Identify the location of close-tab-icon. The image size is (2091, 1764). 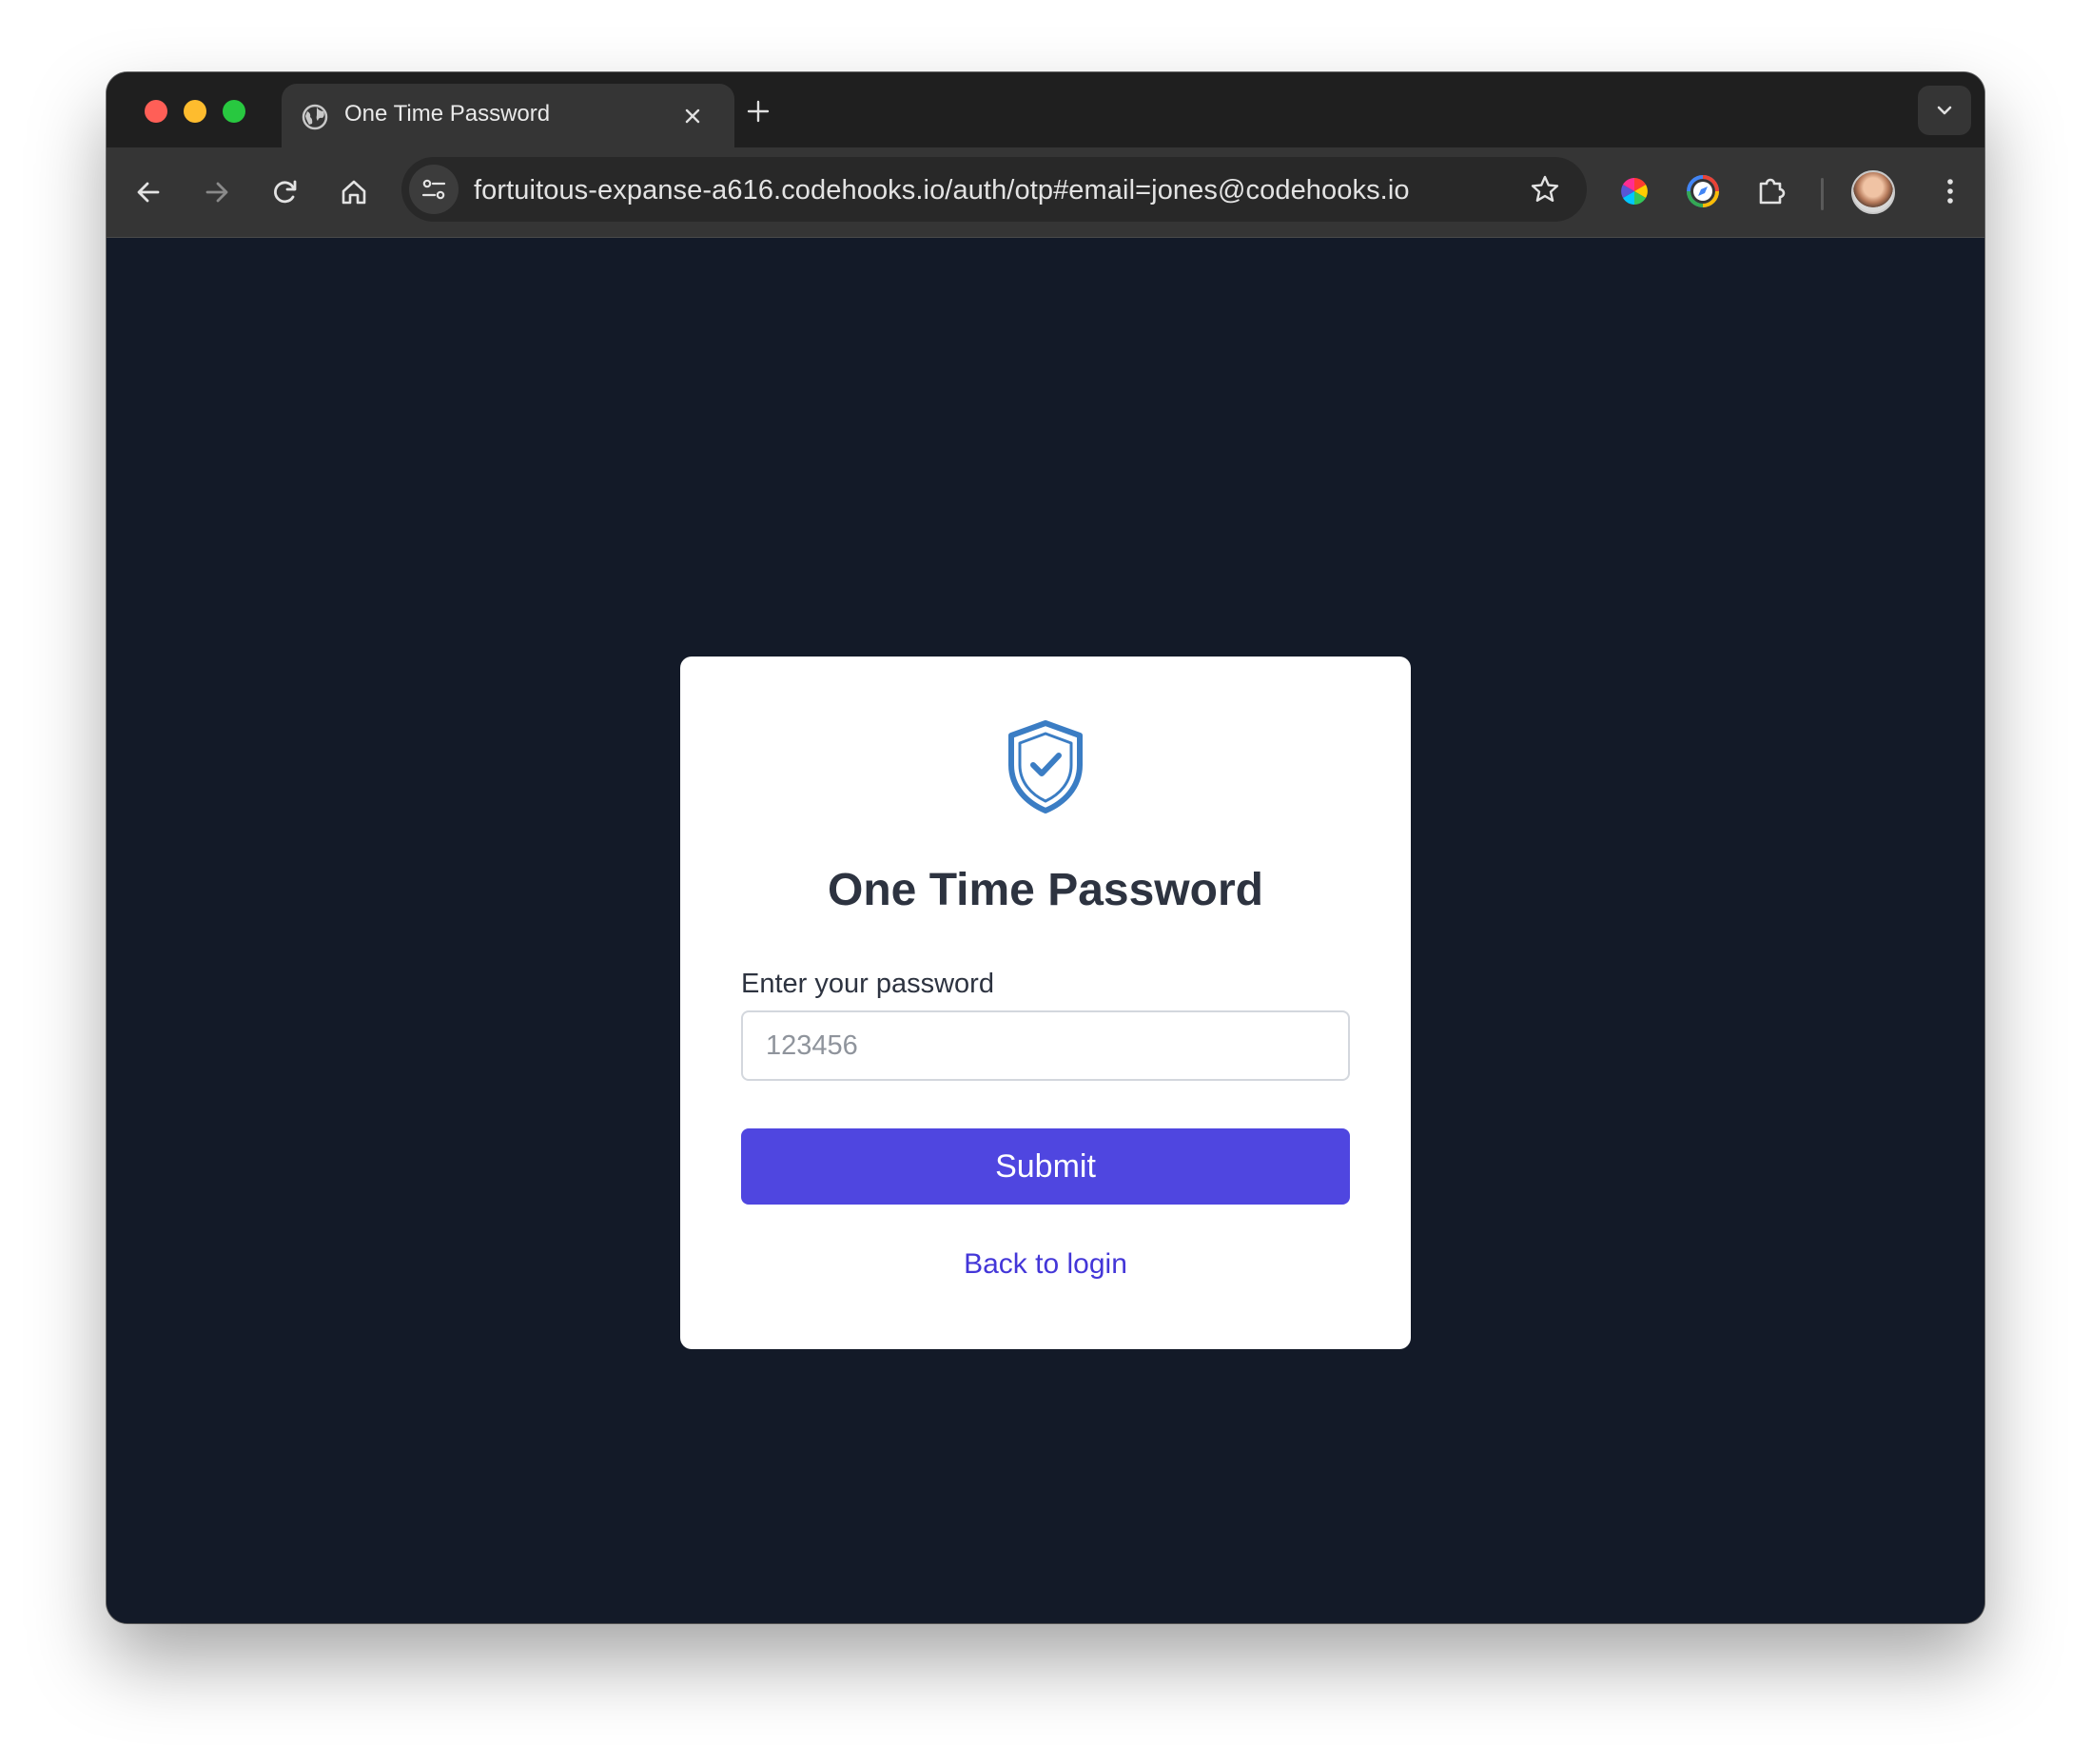
(692, 116).